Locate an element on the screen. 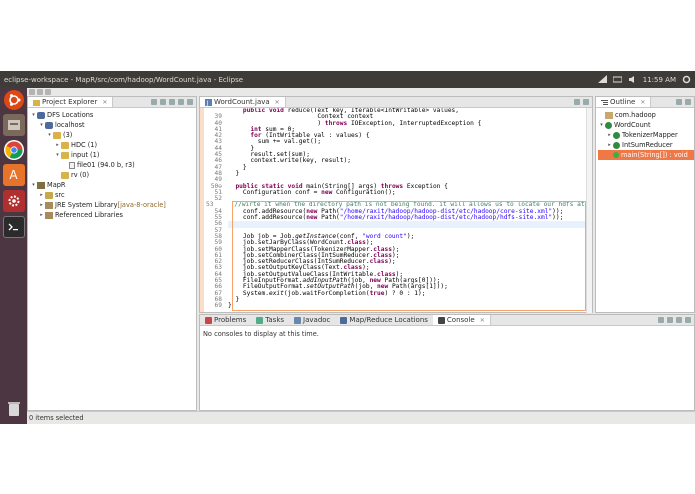 This screenshot has width=695, height=494. outline-tree-item: ▸ IntSumReducer is located at coordinates (646, 145).